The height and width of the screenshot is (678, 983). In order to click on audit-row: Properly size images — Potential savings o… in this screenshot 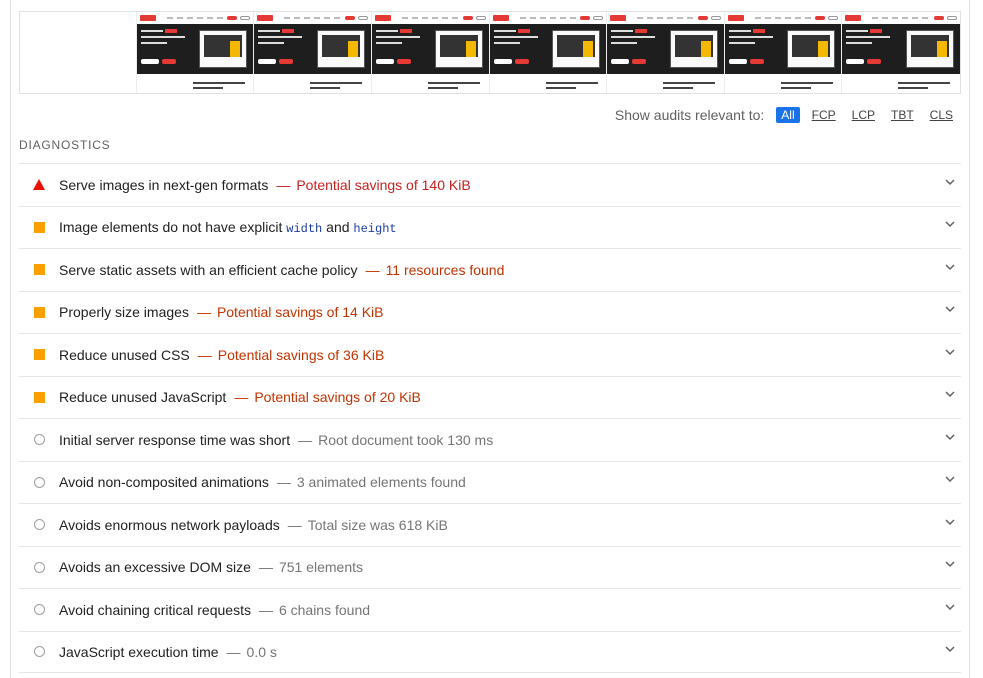, I will do `click(490, 312)`.